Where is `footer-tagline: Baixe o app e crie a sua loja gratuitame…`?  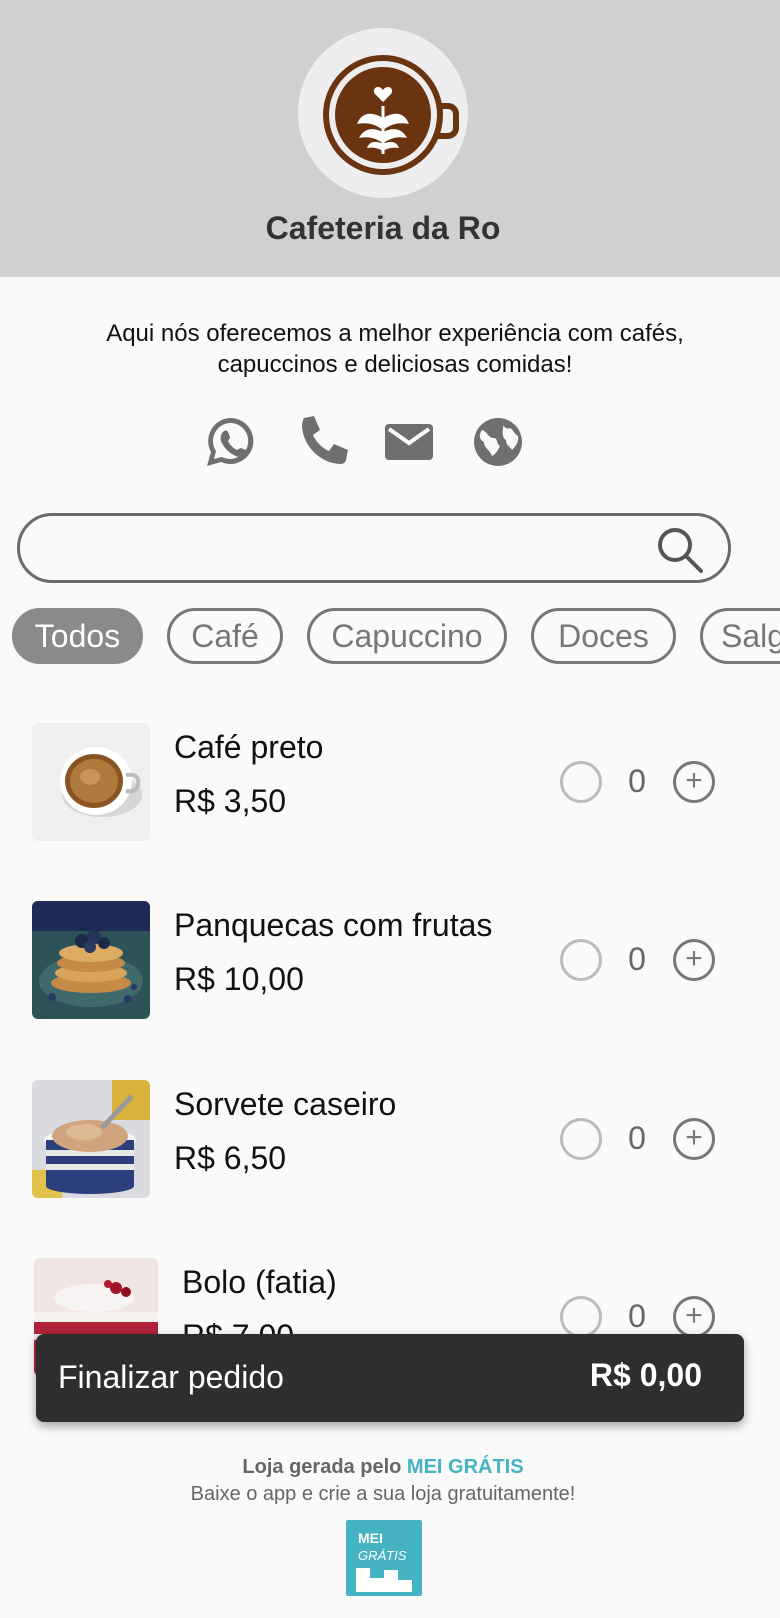 footer-tagline: Baixe o app e crie a sua loja gratuitame… is located at coordinates (383, 1494).